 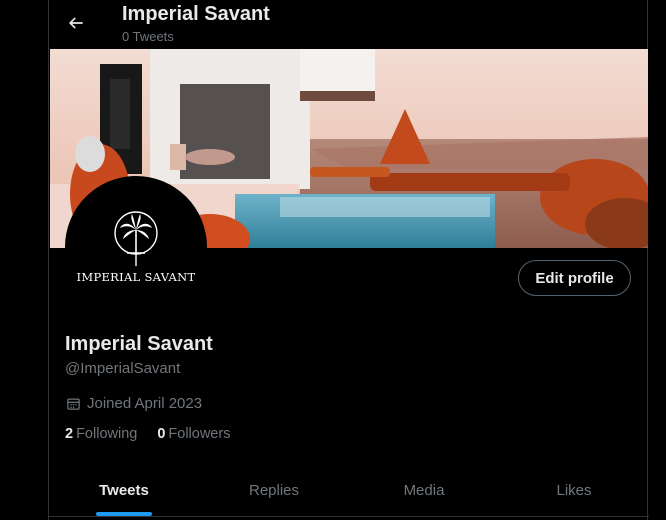 What do you see at coordinates (349, 24) in the screenshot?
I see `profile-header: Imperial Savant 0 Tweets` at bounding box center [349, 24].